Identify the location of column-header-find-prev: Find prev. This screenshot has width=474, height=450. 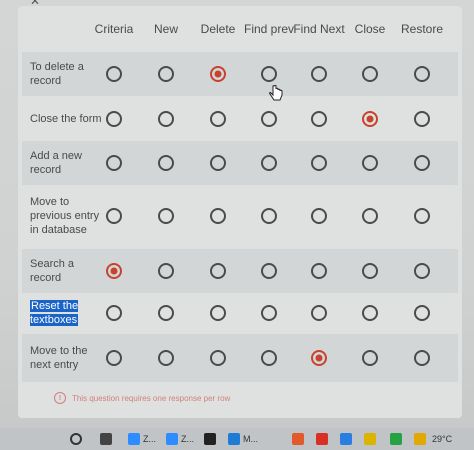
(269, 29).